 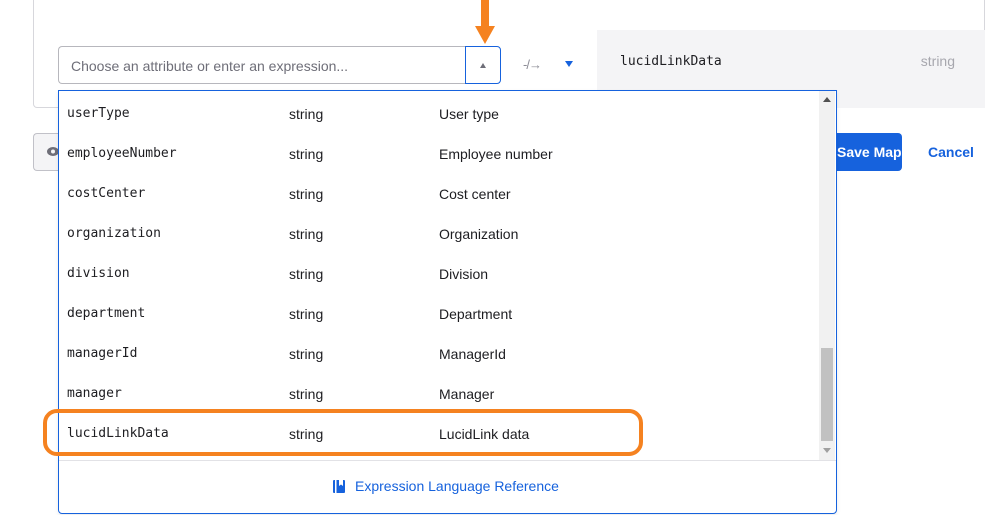 What do you see at coordinates (671, 61) in the screenshot?
I see `target-attribute-name: lucidLinkData` at bounding box center [671, 61].